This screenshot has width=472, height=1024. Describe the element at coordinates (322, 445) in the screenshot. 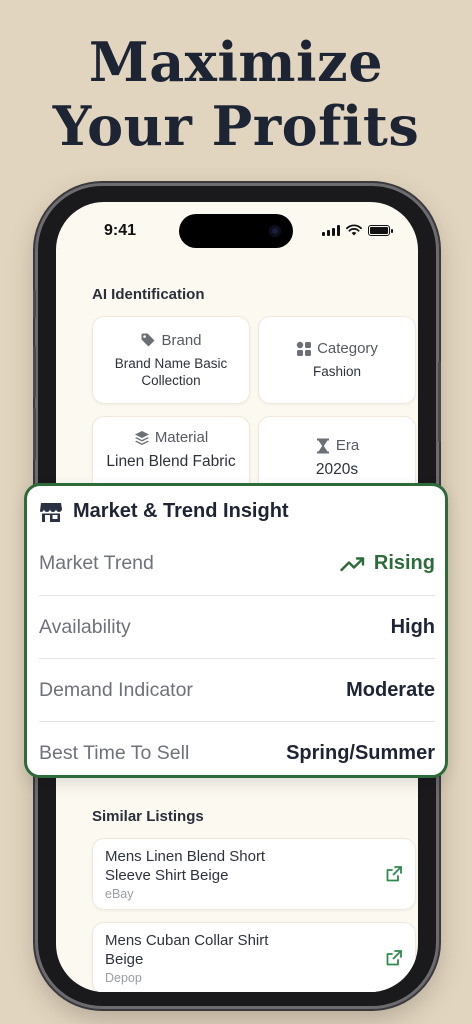

I see `hourglass-icon` at that location.